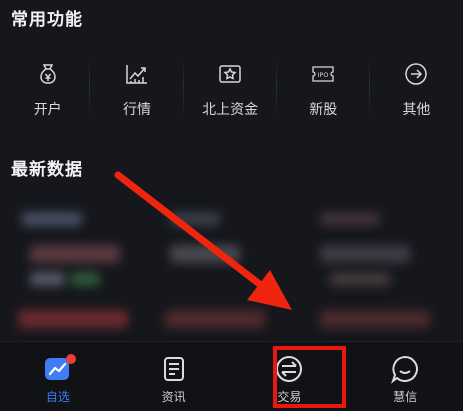  I want to click on tab-huixin: 慧信, so click(405, 376).